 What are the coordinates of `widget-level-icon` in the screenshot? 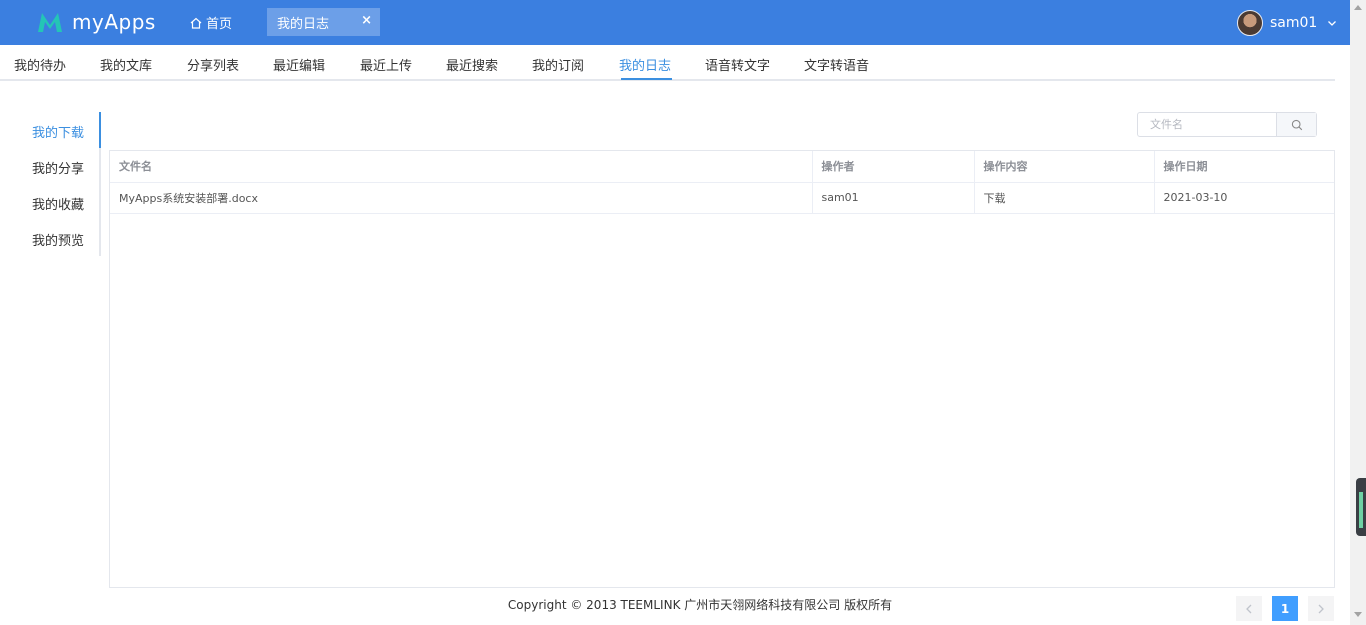 It's located at (1361, 510).